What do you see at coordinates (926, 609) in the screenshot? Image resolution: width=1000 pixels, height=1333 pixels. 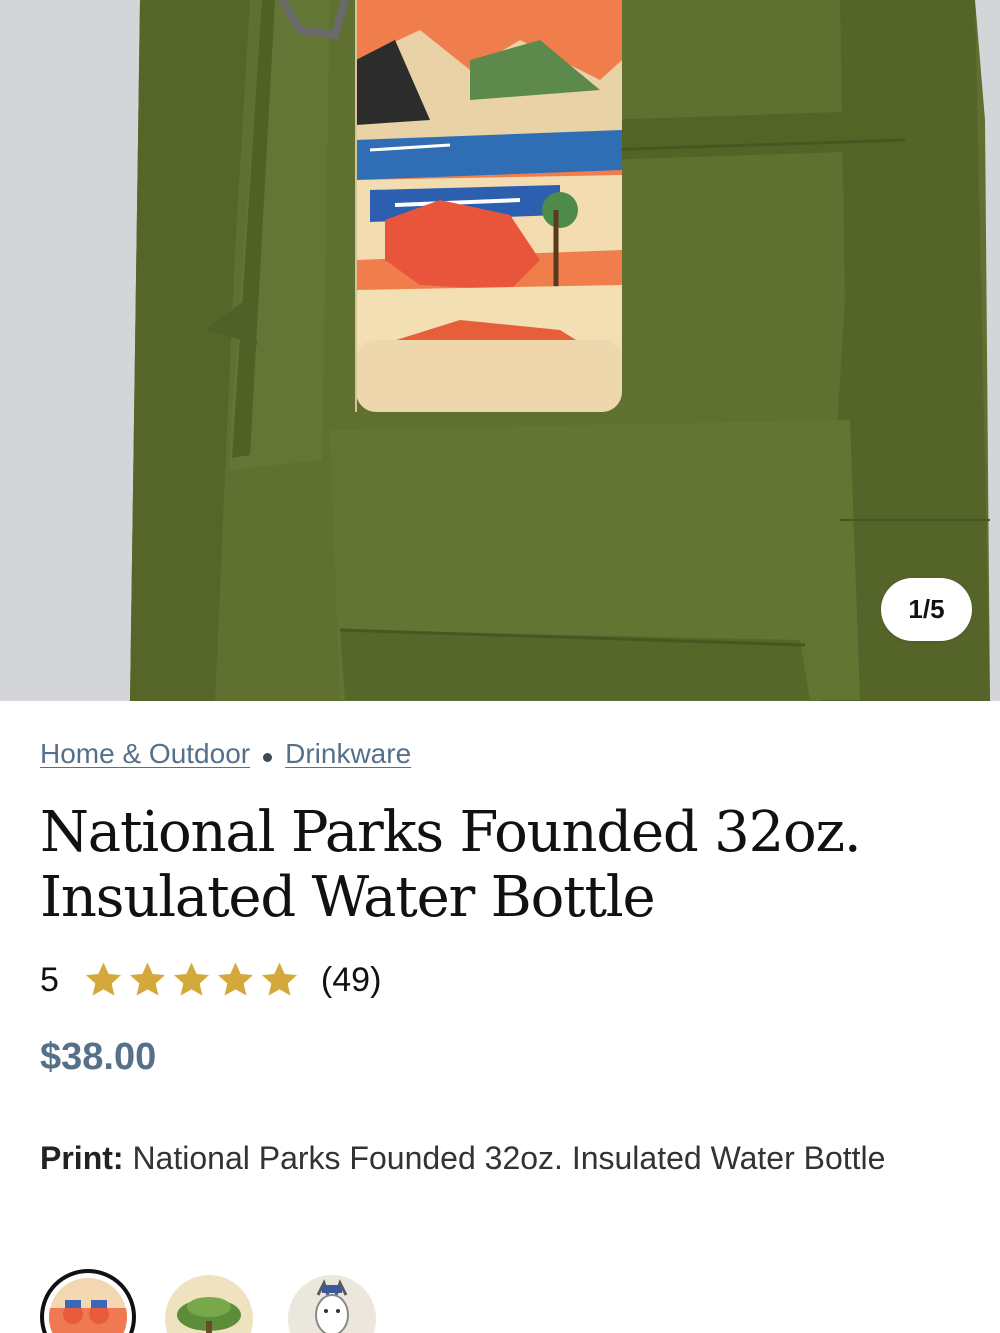 I see `image-counter: 1/5` at bounding box center [926, 609].